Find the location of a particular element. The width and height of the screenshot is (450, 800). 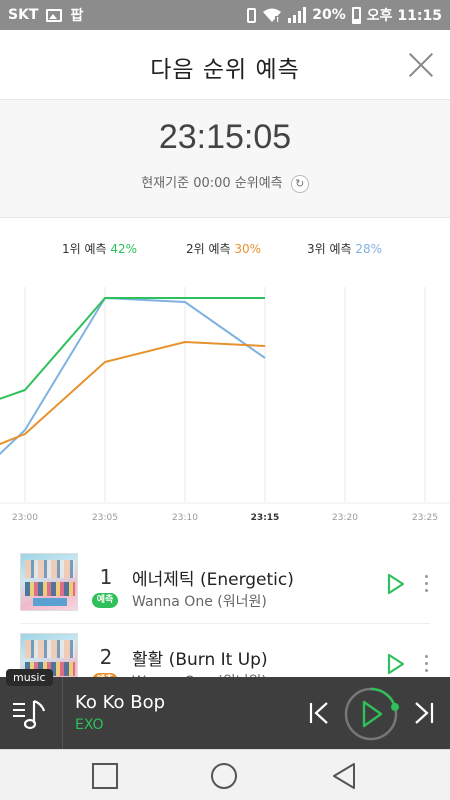

play-pause-button is located at coordinates (372, 714).